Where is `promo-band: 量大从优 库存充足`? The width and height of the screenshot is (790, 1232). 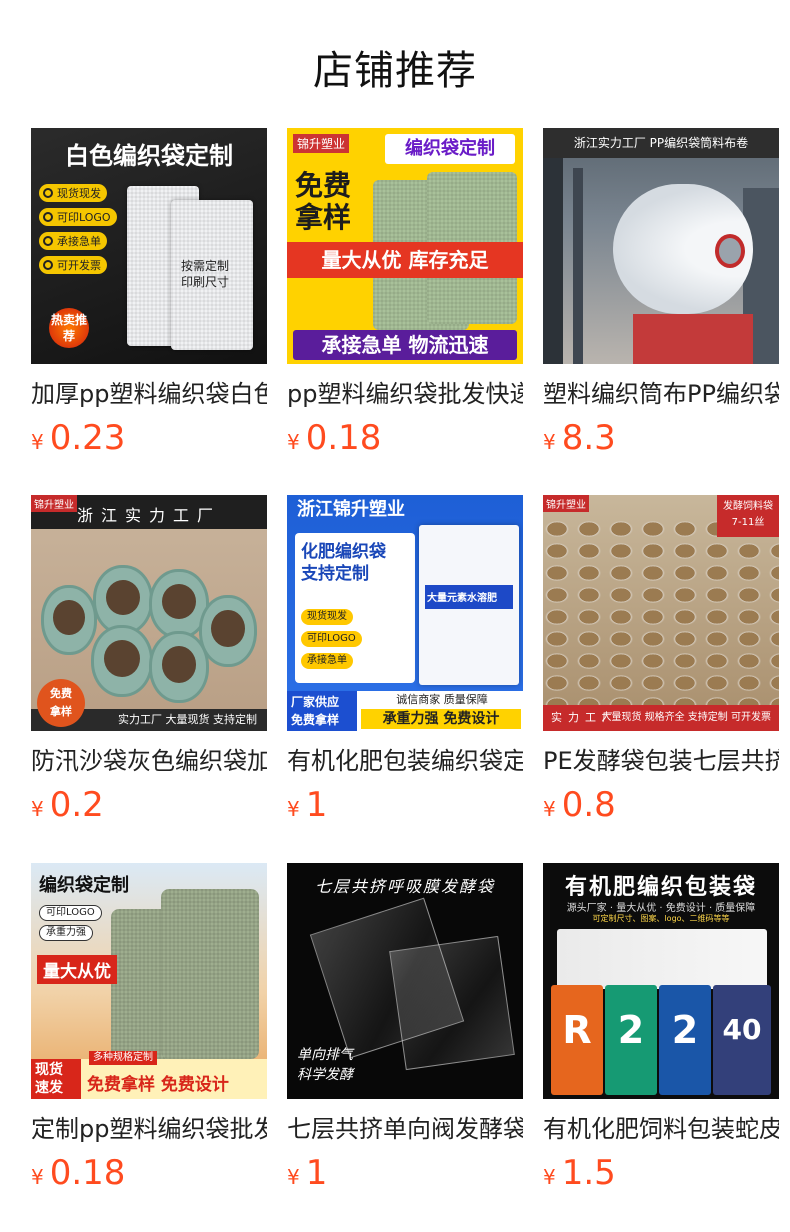
promo-band: 量大从优 库存充足 is located at coordinates (405, 260).